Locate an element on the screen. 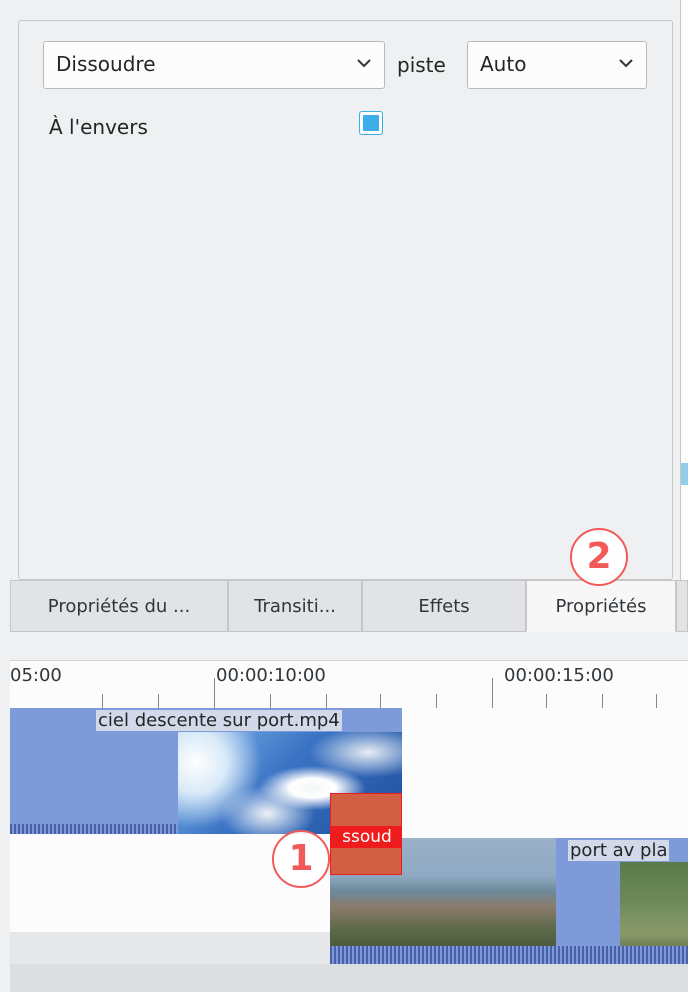 Image resolution: width=688 pixels, height=992 pixels. tab-effects: Effets is located at coordinates (444, 606).